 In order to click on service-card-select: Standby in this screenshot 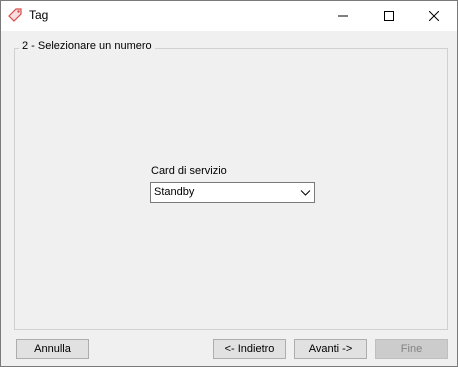, I will do `click(232, 192)`.